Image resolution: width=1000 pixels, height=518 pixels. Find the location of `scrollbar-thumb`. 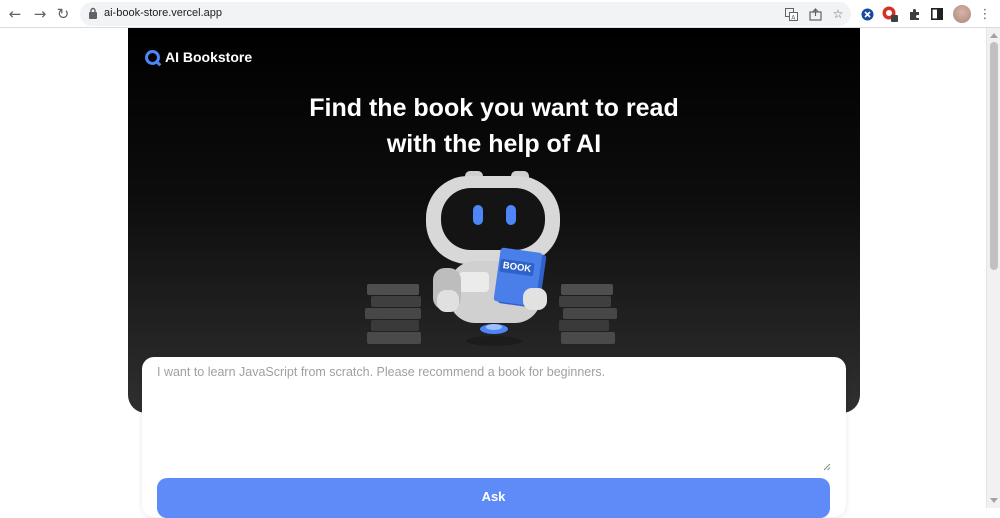

scrollbar-thumb is located at coordinates (994, 156).